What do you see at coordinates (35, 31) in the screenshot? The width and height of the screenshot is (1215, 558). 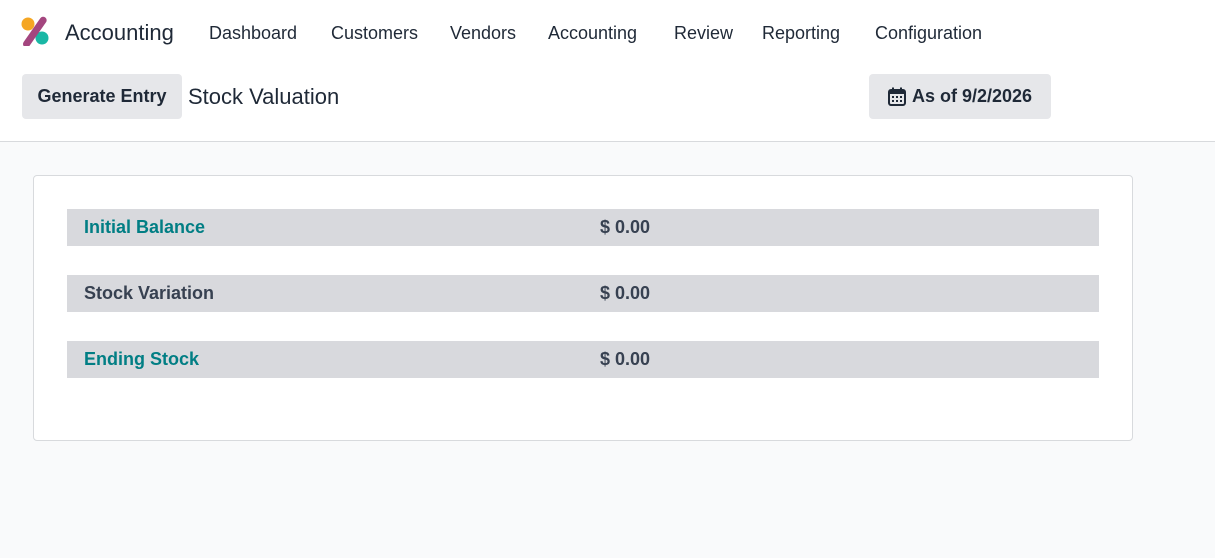 I see `accounting-app-icon` at bounding box center [35, 31].